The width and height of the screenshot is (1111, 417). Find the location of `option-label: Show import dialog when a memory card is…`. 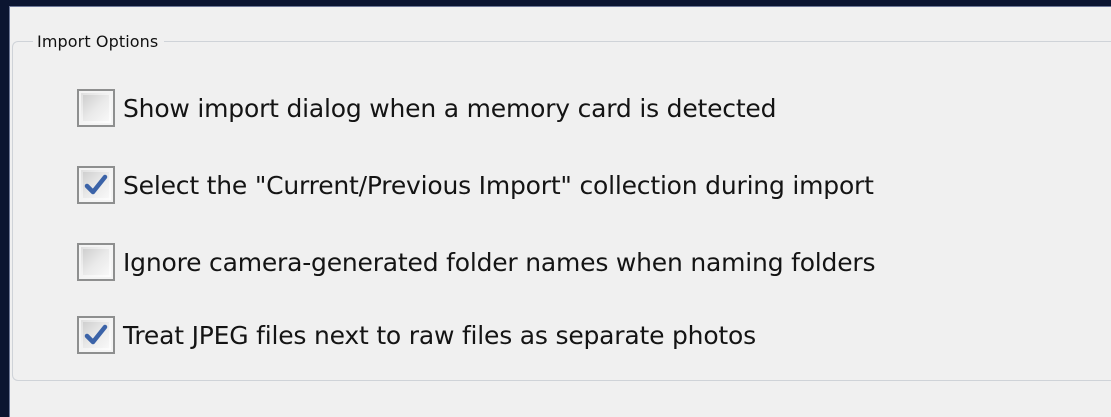

option-label: Show import dialog when a memory card is… is located at coordinates (449, 108).